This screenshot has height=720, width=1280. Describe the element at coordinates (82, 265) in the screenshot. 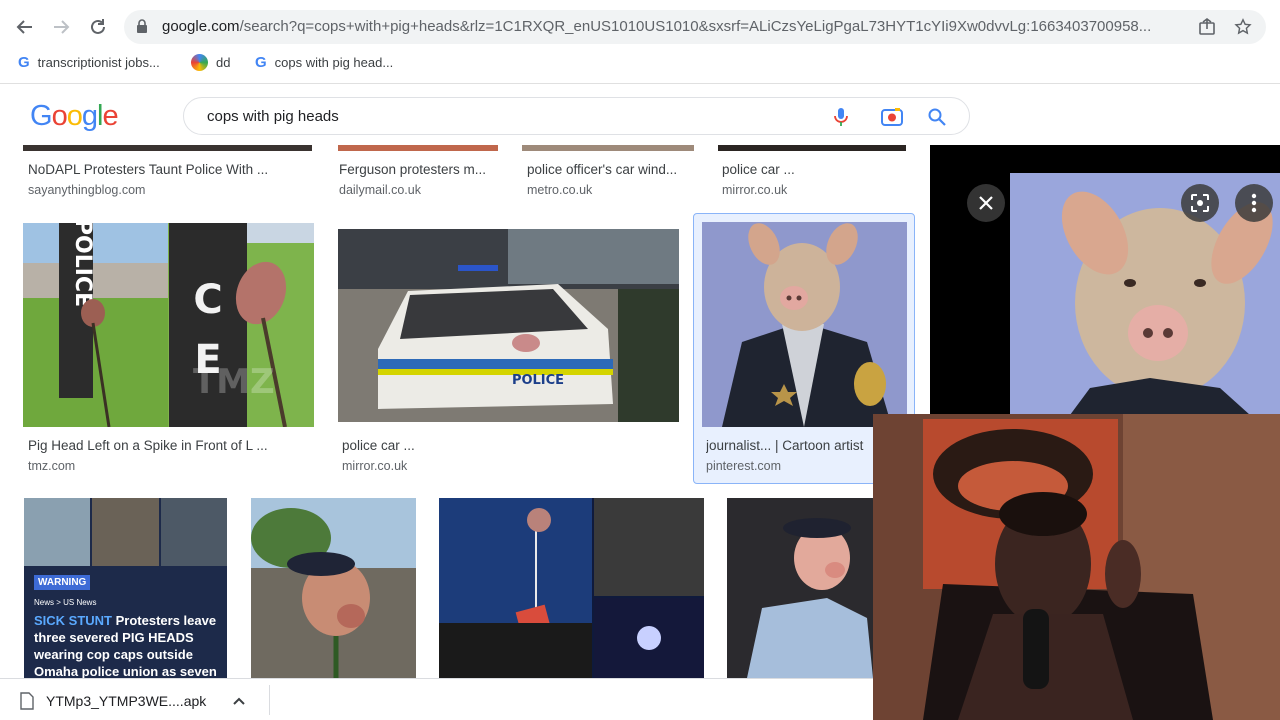

I see `thumb-sign-text: POLICE` at that location.